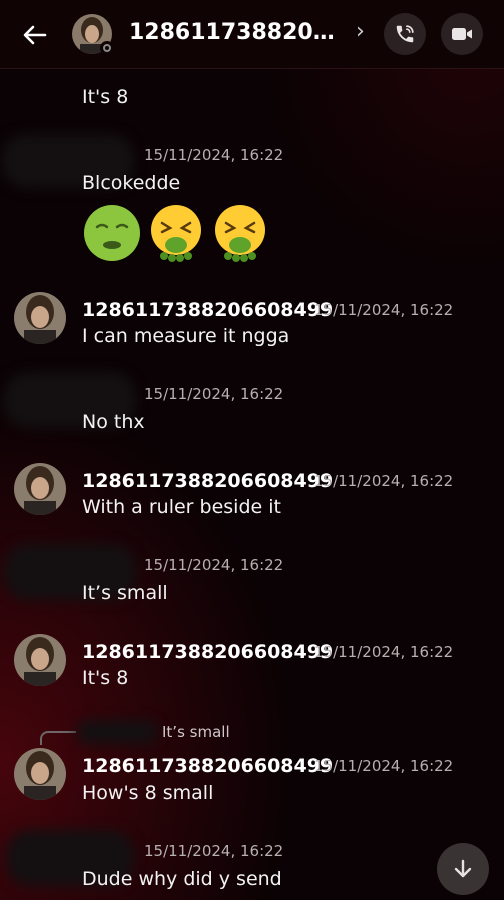 The height and width of the screenshot is (900, 504). I want to click on message-text: With a ruler beside it, so click(181, 507).